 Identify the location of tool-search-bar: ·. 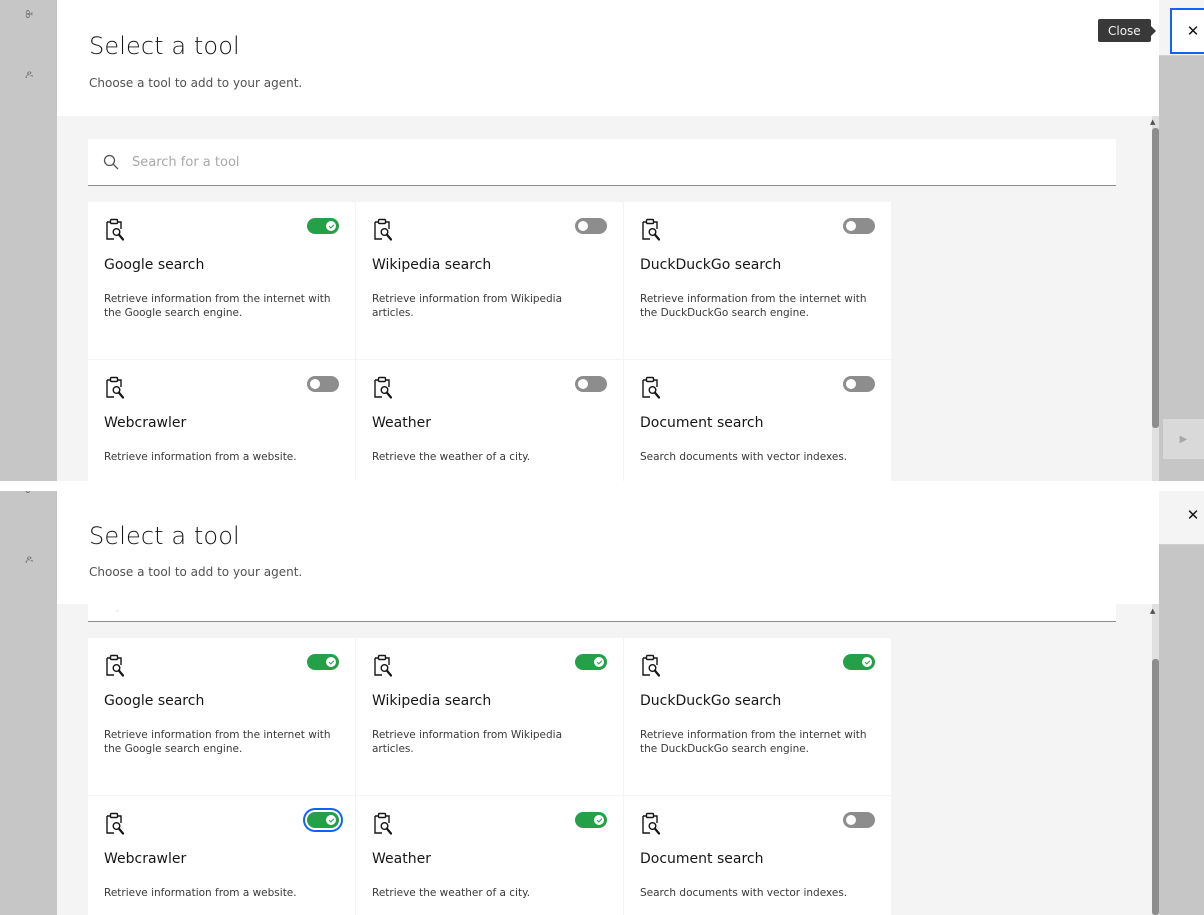
(602, 613).